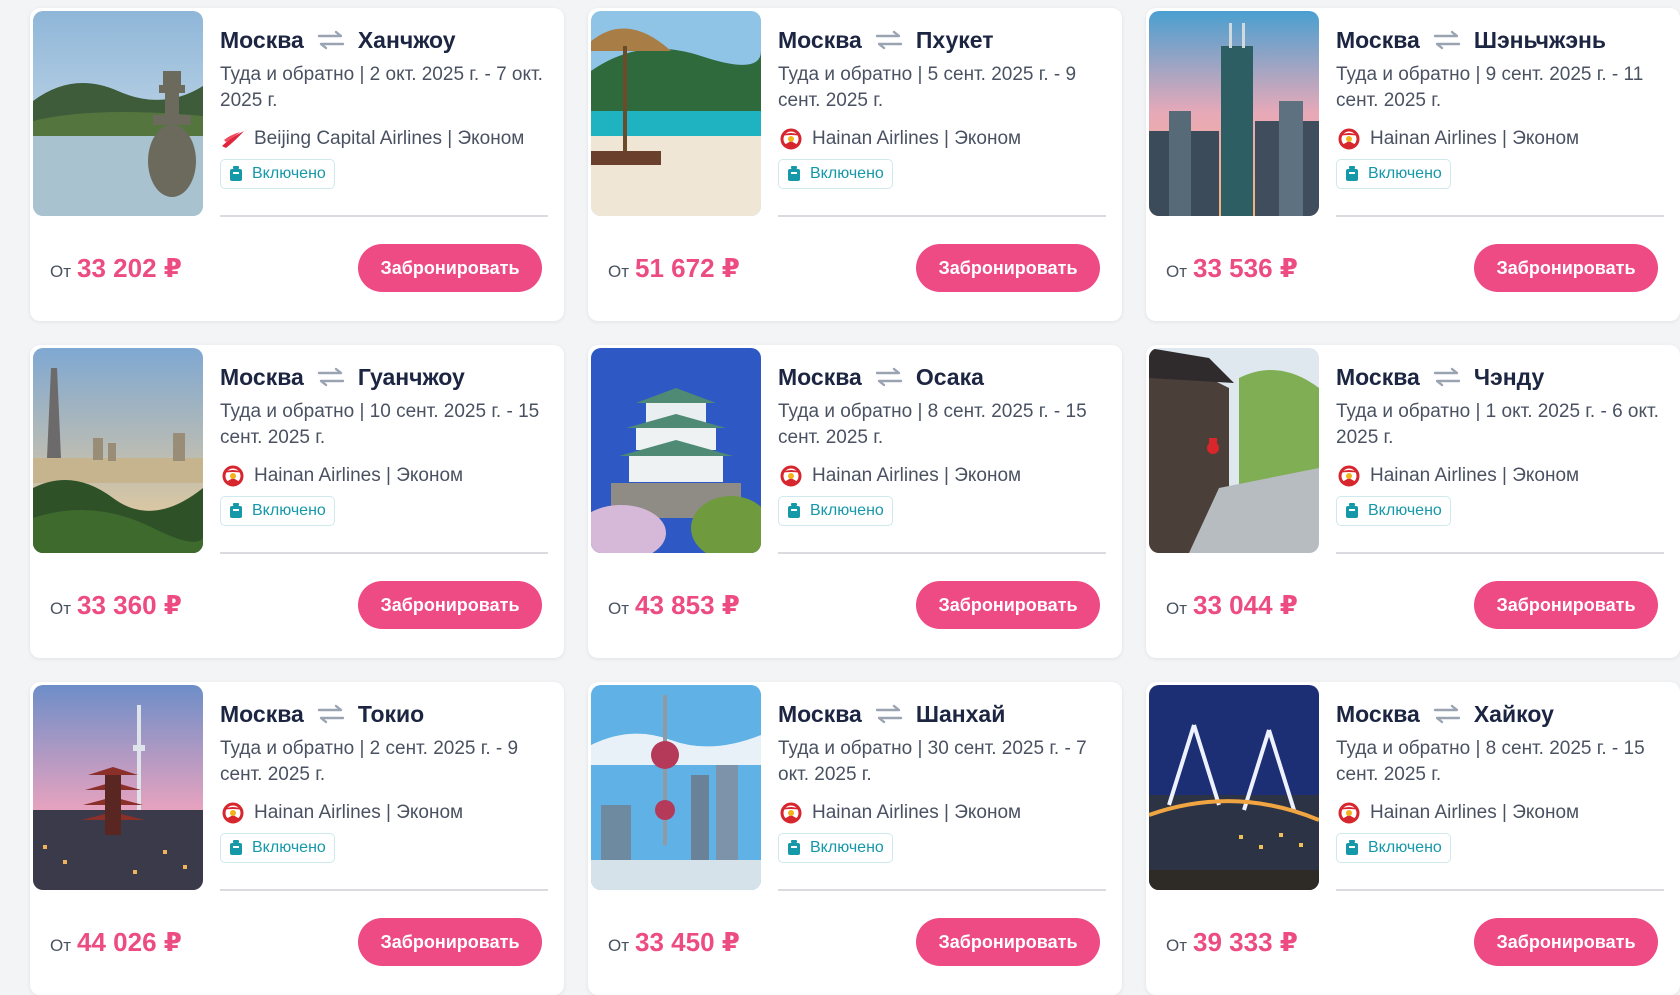  Describe the element at coordinates (949, 376) in the screenshot. I see `destination-city: Осака` at that location.